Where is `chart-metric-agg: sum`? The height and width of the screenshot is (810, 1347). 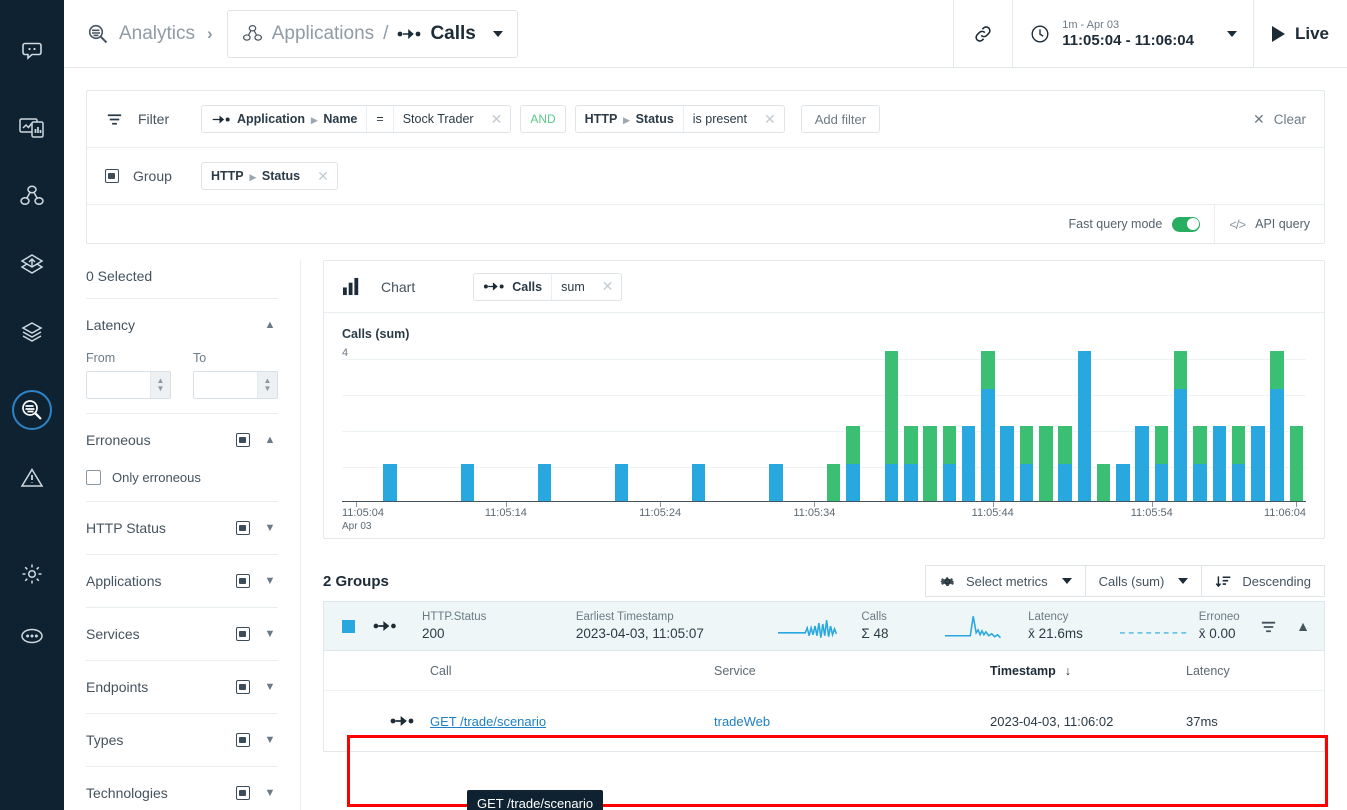
chart-metric-agg: sum is located at coordinates (572, 286).